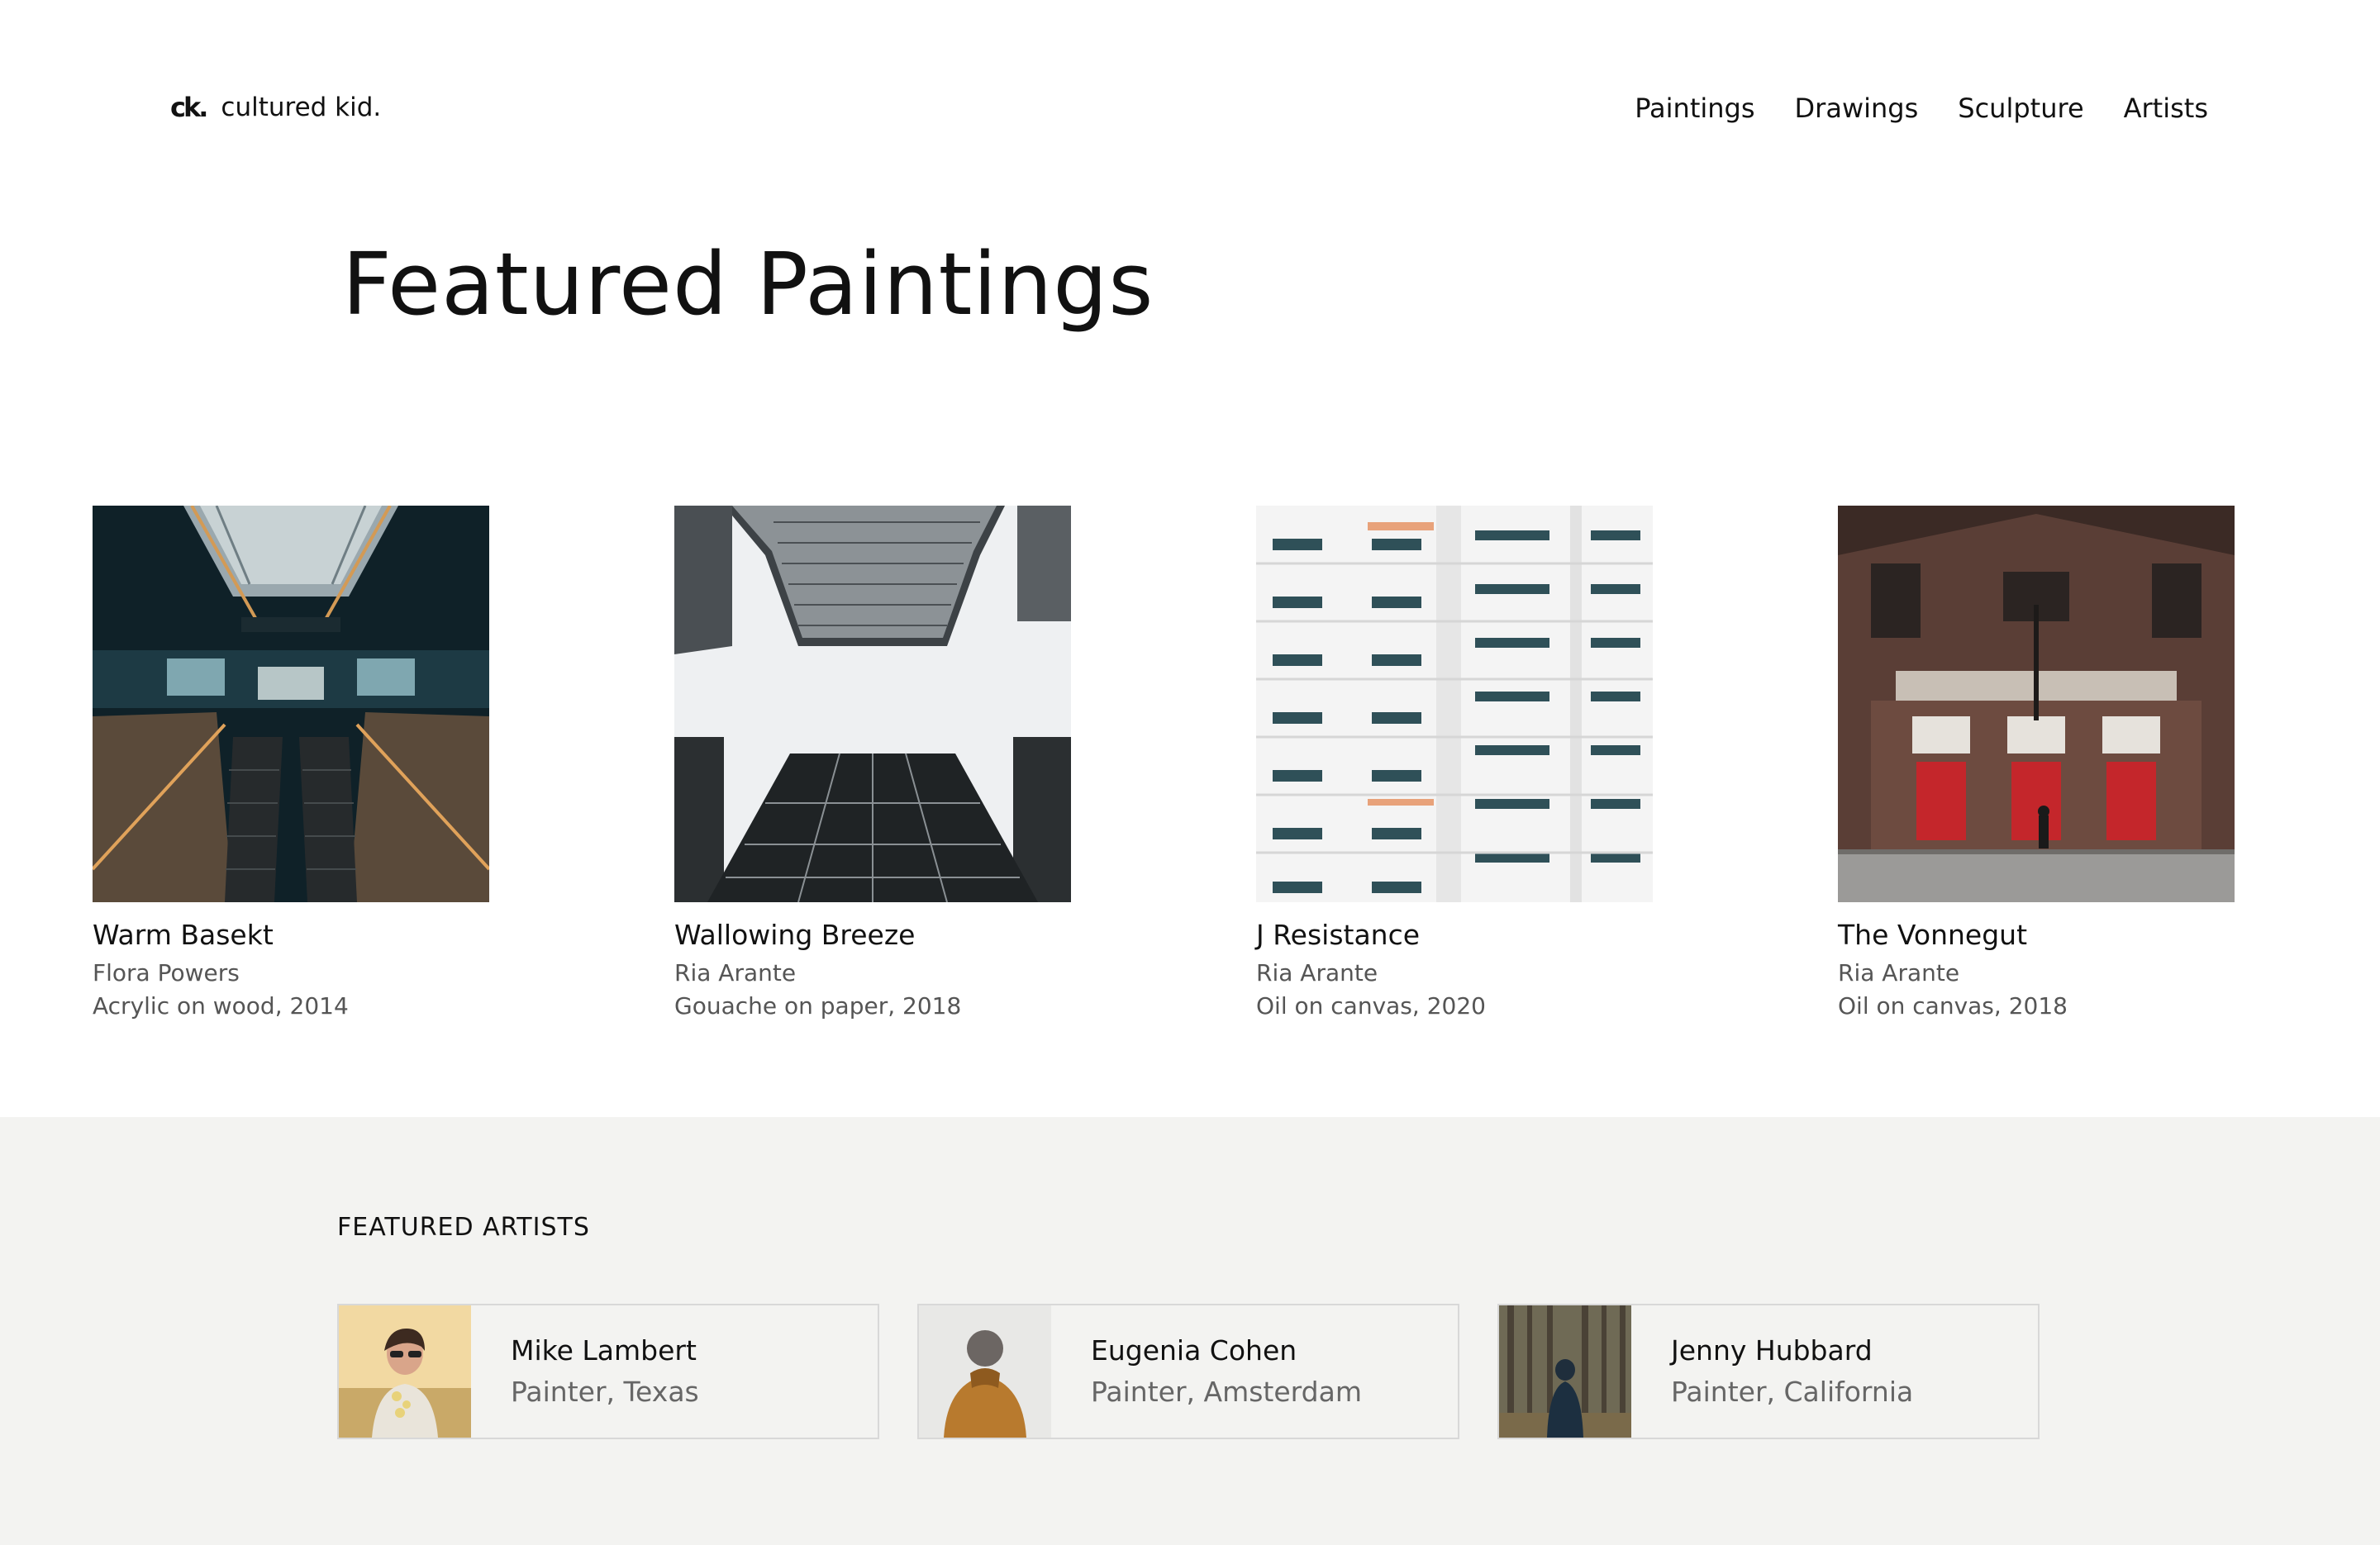  What do you see at coordinates (2020, 108) in the screenshot?
I see `nav-item-sculpture: Sculpture` at bounding box center [2020, 108].